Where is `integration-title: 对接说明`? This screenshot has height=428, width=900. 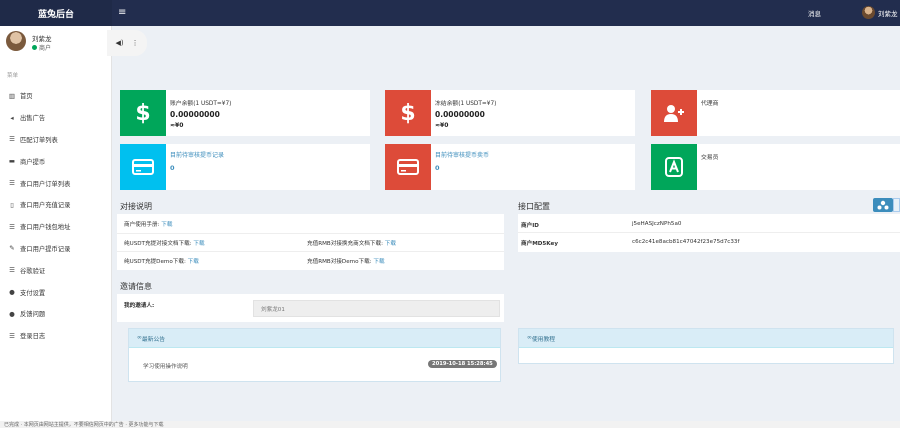 integration-title: 对接说明 is located at coordinates (136, 206).